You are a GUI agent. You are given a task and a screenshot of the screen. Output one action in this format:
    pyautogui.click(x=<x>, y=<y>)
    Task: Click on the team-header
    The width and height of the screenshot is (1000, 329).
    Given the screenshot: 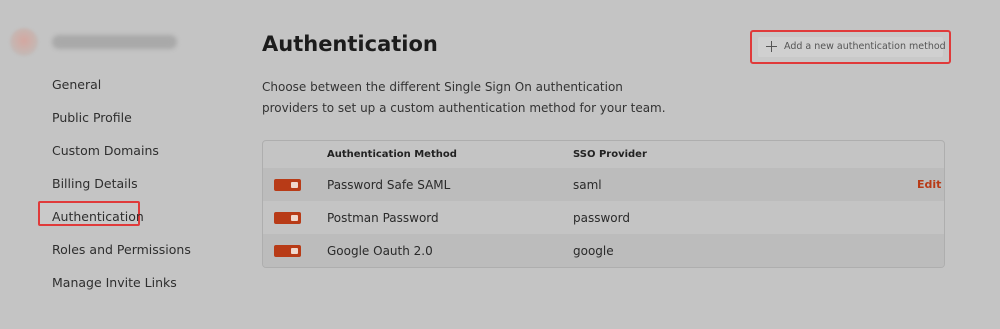 What is the action you would take?
    pyautogui.click(x=95, y=42)
    